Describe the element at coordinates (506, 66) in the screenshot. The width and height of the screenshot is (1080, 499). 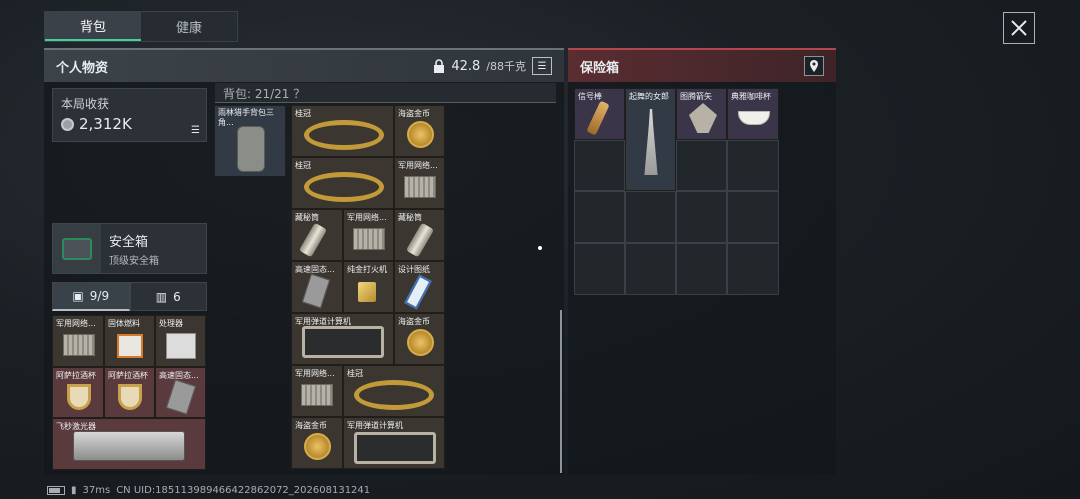
I see `weight-unit: /88千克` at that location.